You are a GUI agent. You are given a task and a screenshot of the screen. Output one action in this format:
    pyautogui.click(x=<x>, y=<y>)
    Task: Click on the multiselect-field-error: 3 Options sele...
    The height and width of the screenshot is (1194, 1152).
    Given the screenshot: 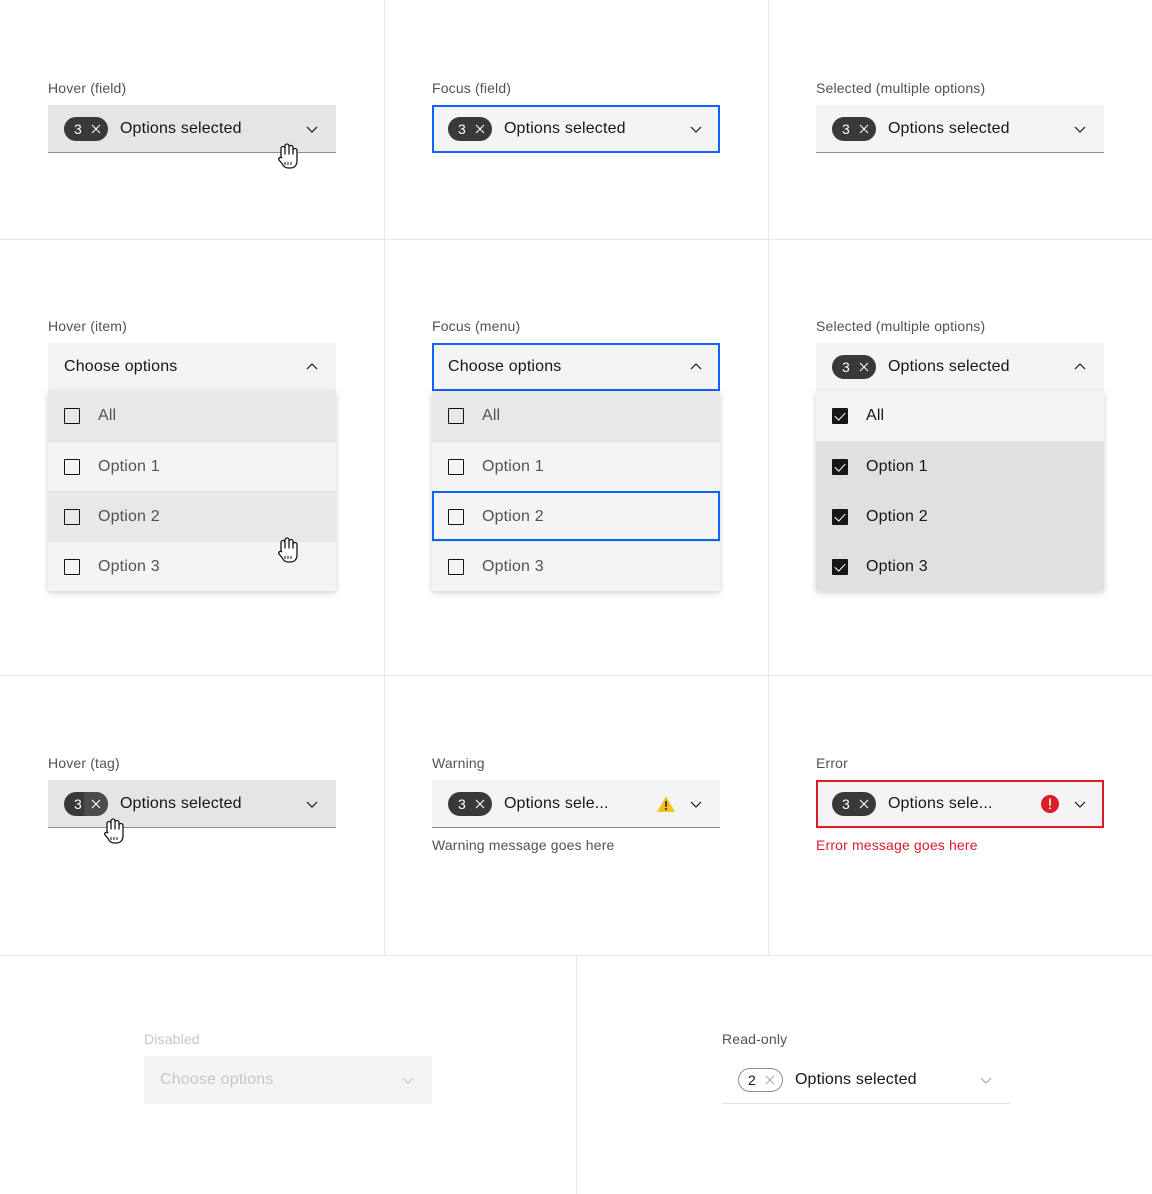 What is the action you would take?
    pyautogui.click(x=960, y=804)
    